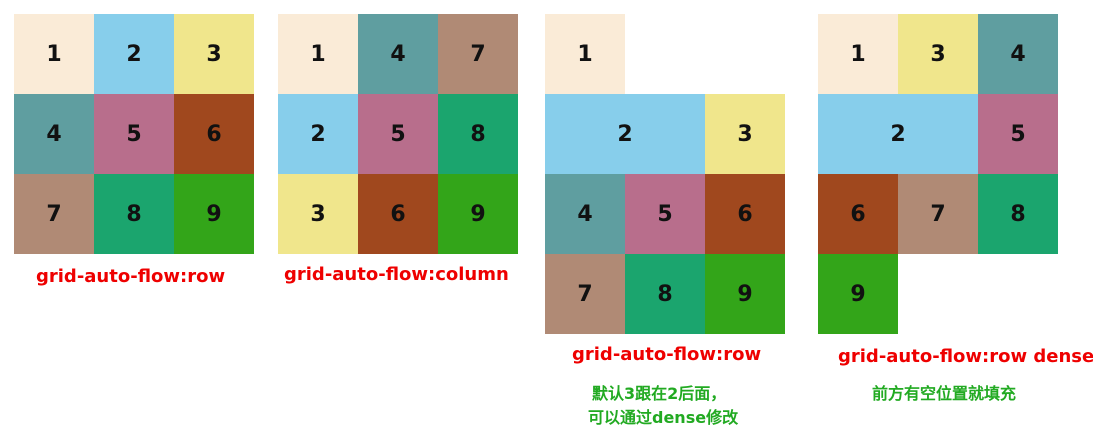  I want to click on caption-grid-auto-flow-row: grid-auto-flow:row, so click(131, 276).